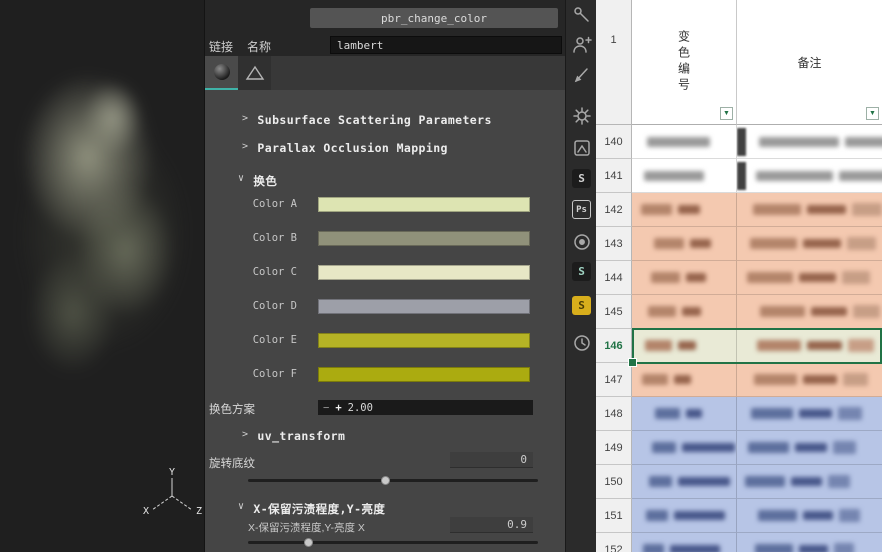 The height and width of the screenshot is (552, 882). Describe the element at coordinates (491, 525) in the screenshot. I see `stain-x-value-field: 0.9` at that location.